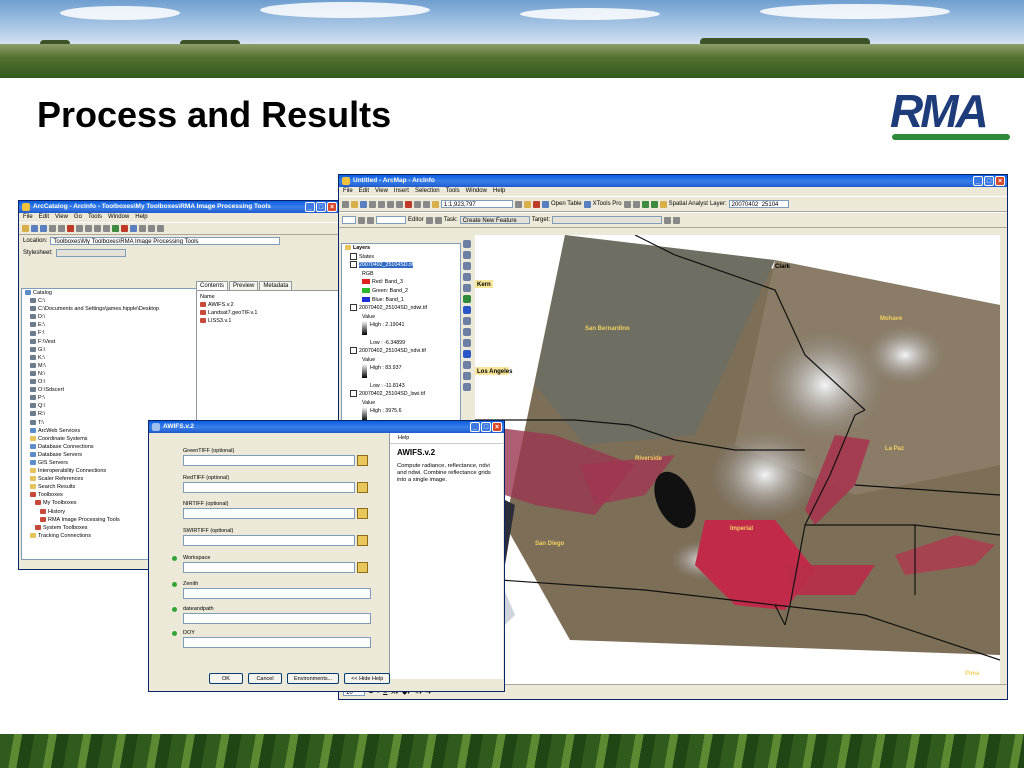  Describe the element at coordinates (34, 228) in the screenshot. I see `connect-icon` at that location.